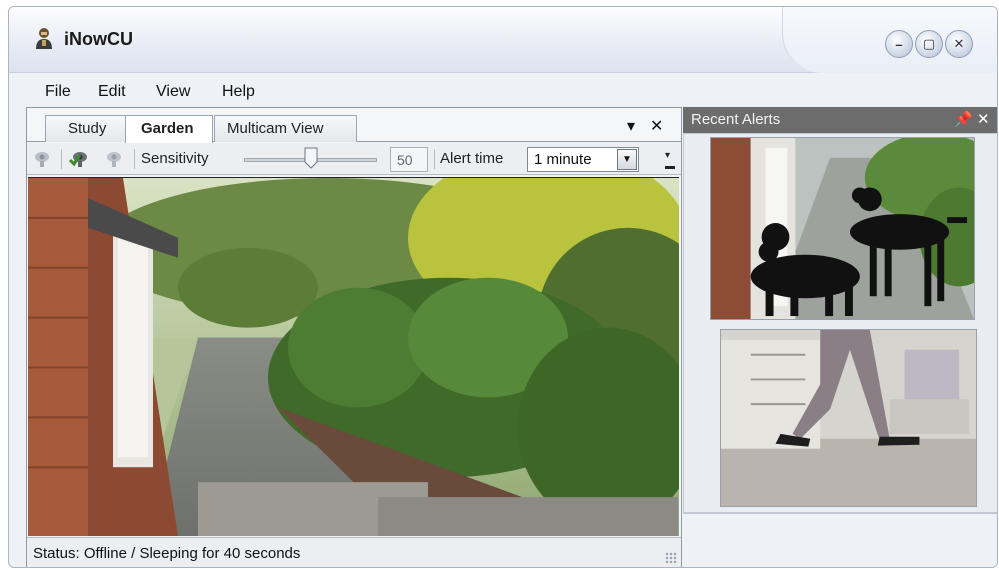 This screenshot has width=999, height=570. Describe the element at coordinates (840, 120) in the screenshot. I see `recent-alerts-header: Recent Alerts 📌 ✕` at that location.